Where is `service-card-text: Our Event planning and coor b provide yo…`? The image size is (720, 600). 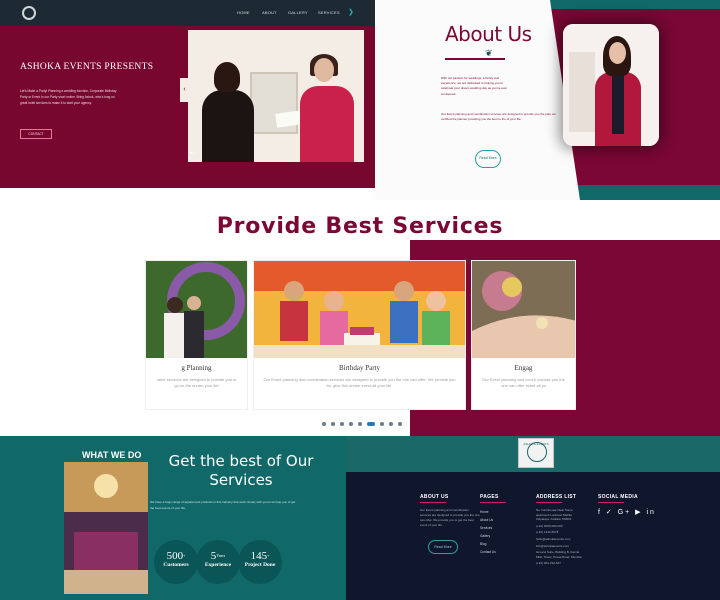 service-card-text: Our Event planning and coor b provide yo… is located at coordinates (523, 382).